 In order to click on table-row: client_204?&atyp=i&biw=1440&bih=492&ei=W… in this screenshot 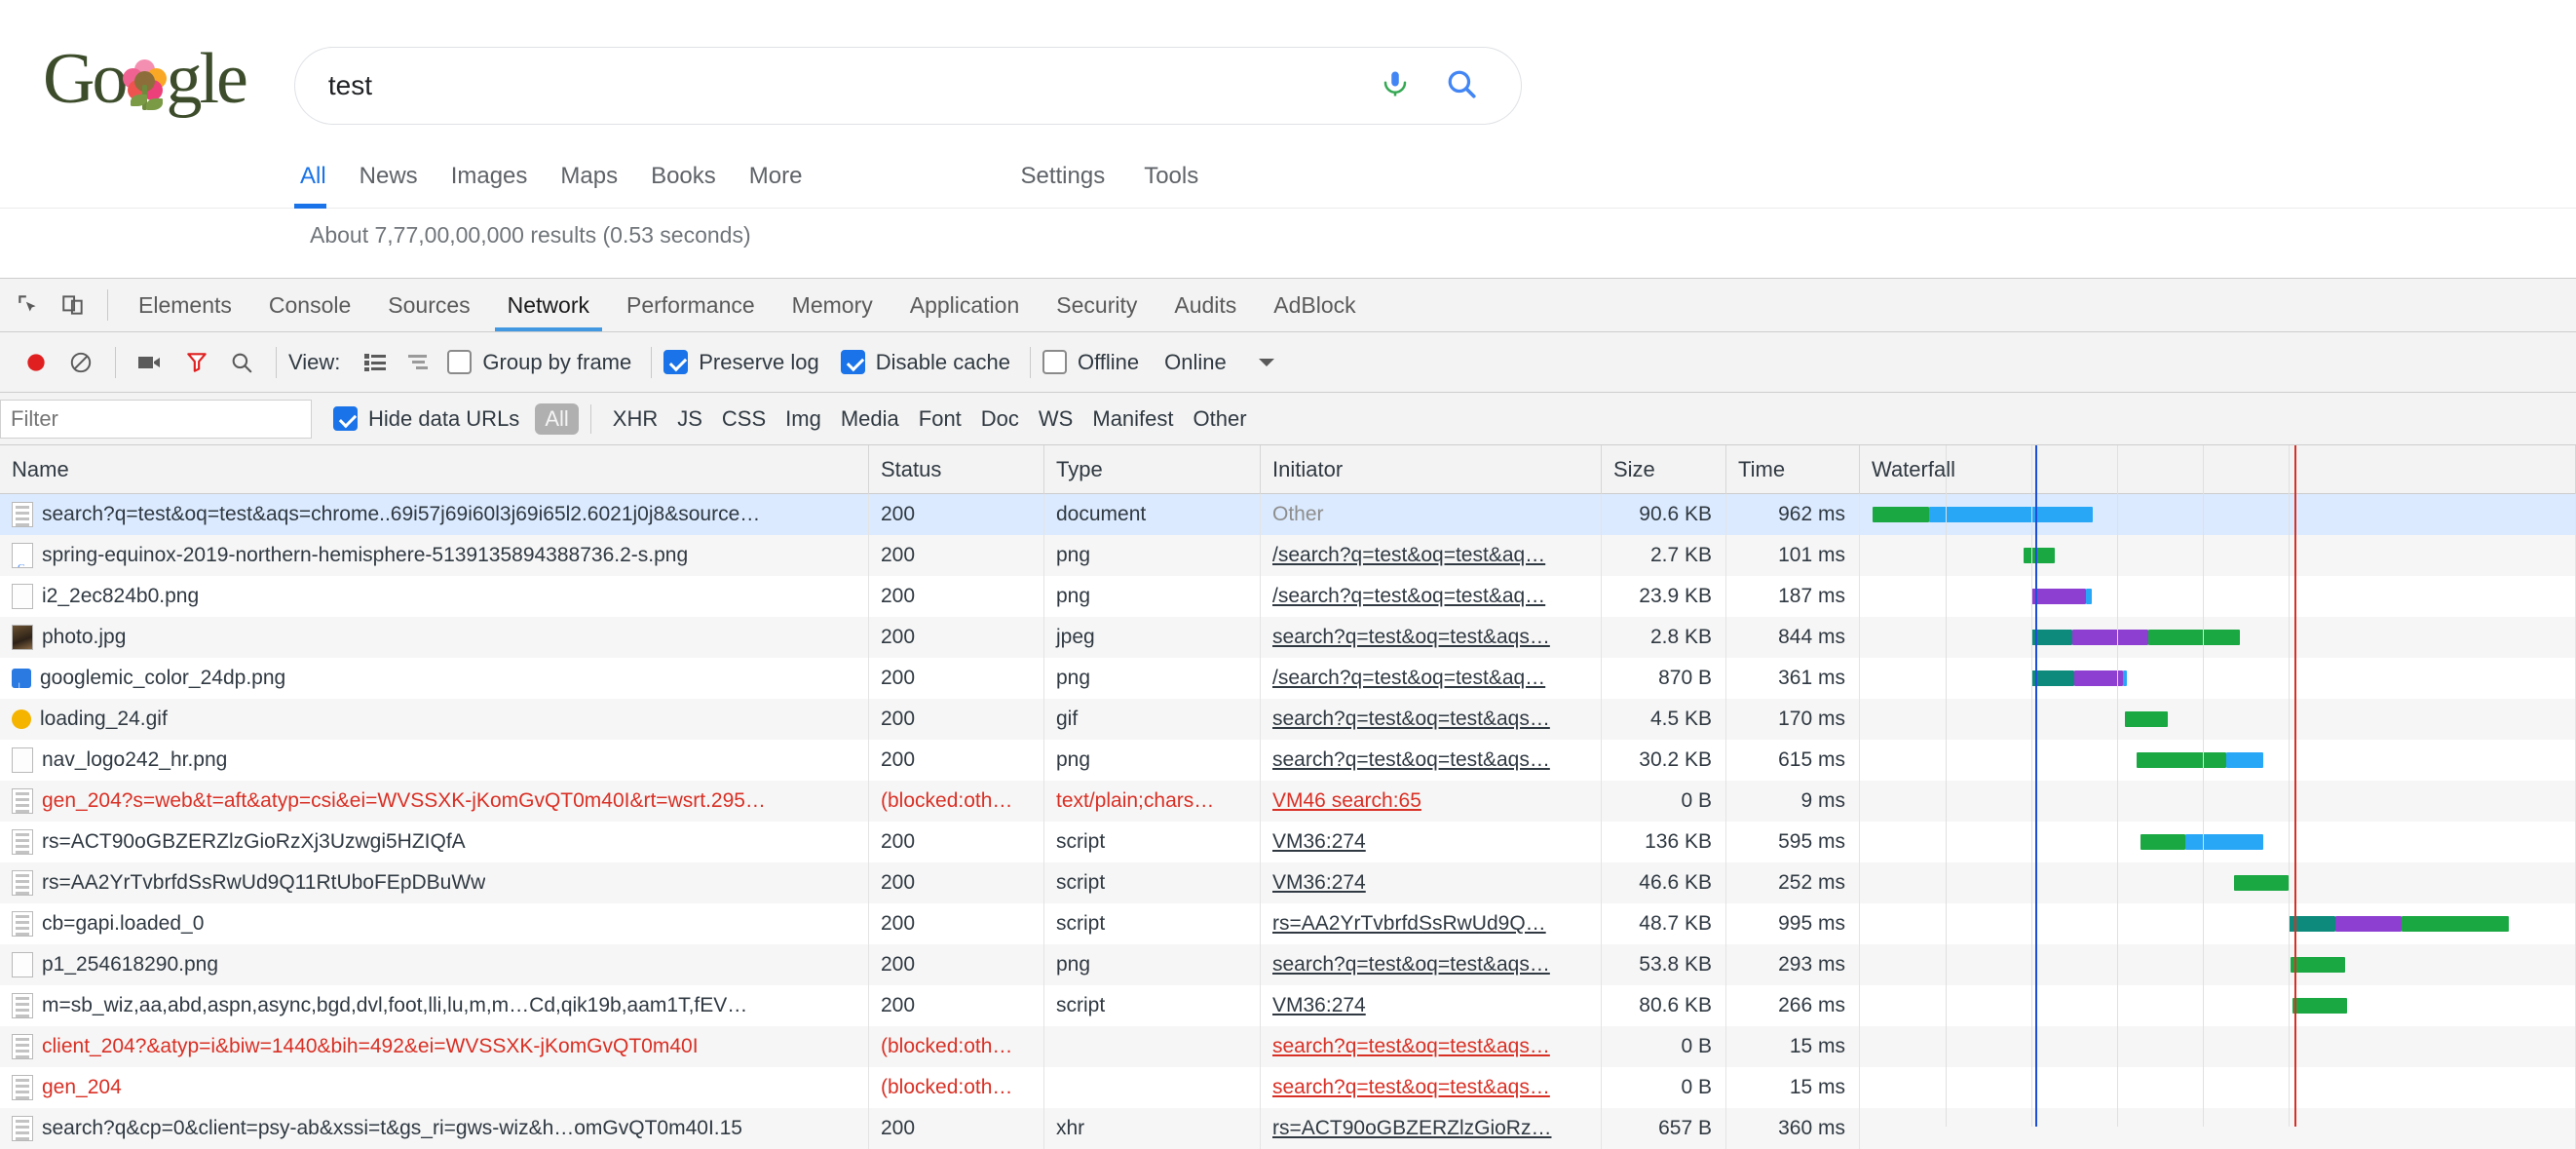, I will do `click(1288, 1046)`.